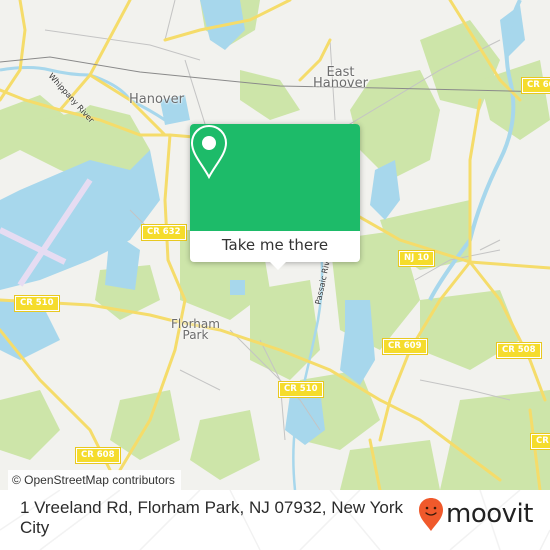 This screenshot has width=550, height=550. Describe the element at coordinates (275, 177) in the screenshot. I see `popup-header` at that location.